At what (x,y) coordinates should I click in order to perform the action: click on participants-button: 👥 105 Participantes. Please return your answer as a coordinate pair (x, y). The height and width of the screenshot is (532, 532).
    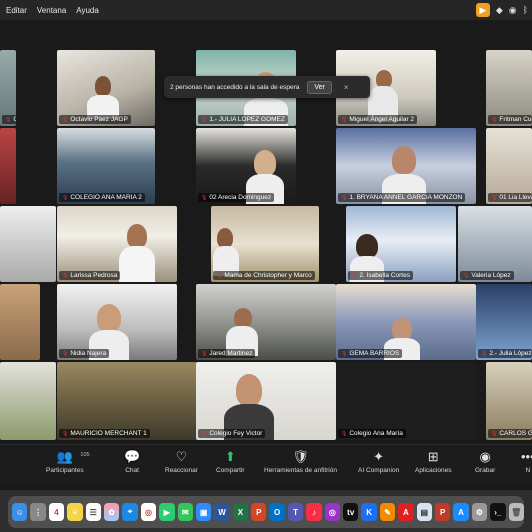
    Looking at the image, I should click on (68, 461).